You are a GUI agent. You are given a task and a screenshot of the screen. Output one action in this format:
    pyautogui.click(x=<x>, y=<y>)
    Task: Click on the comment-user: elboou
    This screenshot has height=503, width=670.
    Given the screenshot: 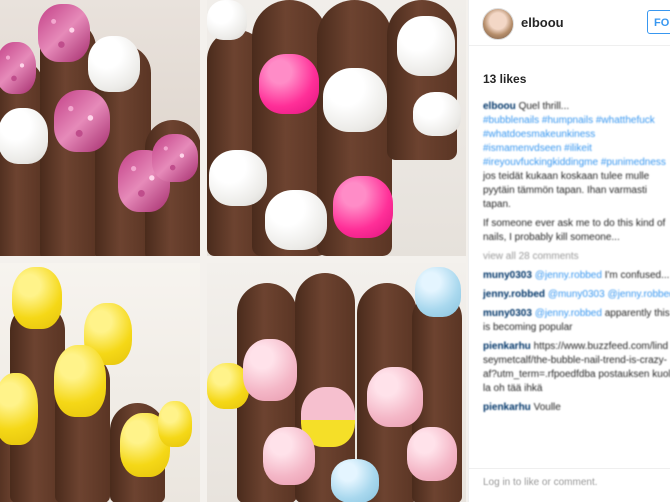 What is the action you would take?
    pyautogui.click(x=499, y=106)
    